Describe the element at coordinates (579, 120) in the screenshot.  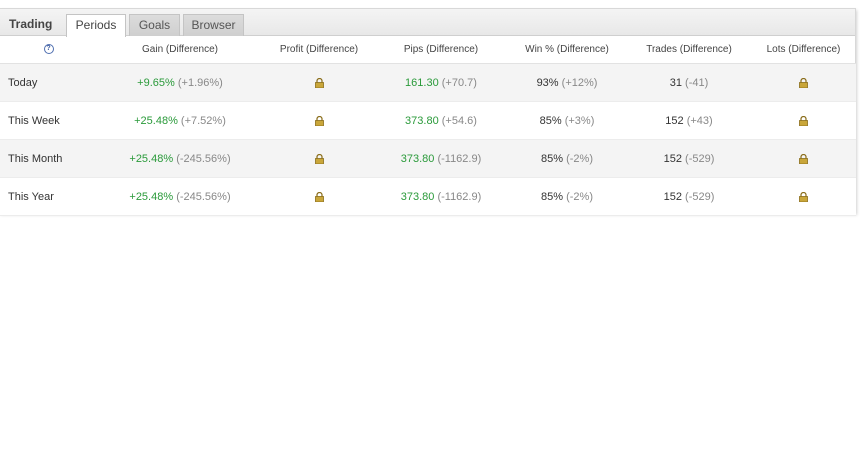
I see `win-diff: (+3%)` at that location.